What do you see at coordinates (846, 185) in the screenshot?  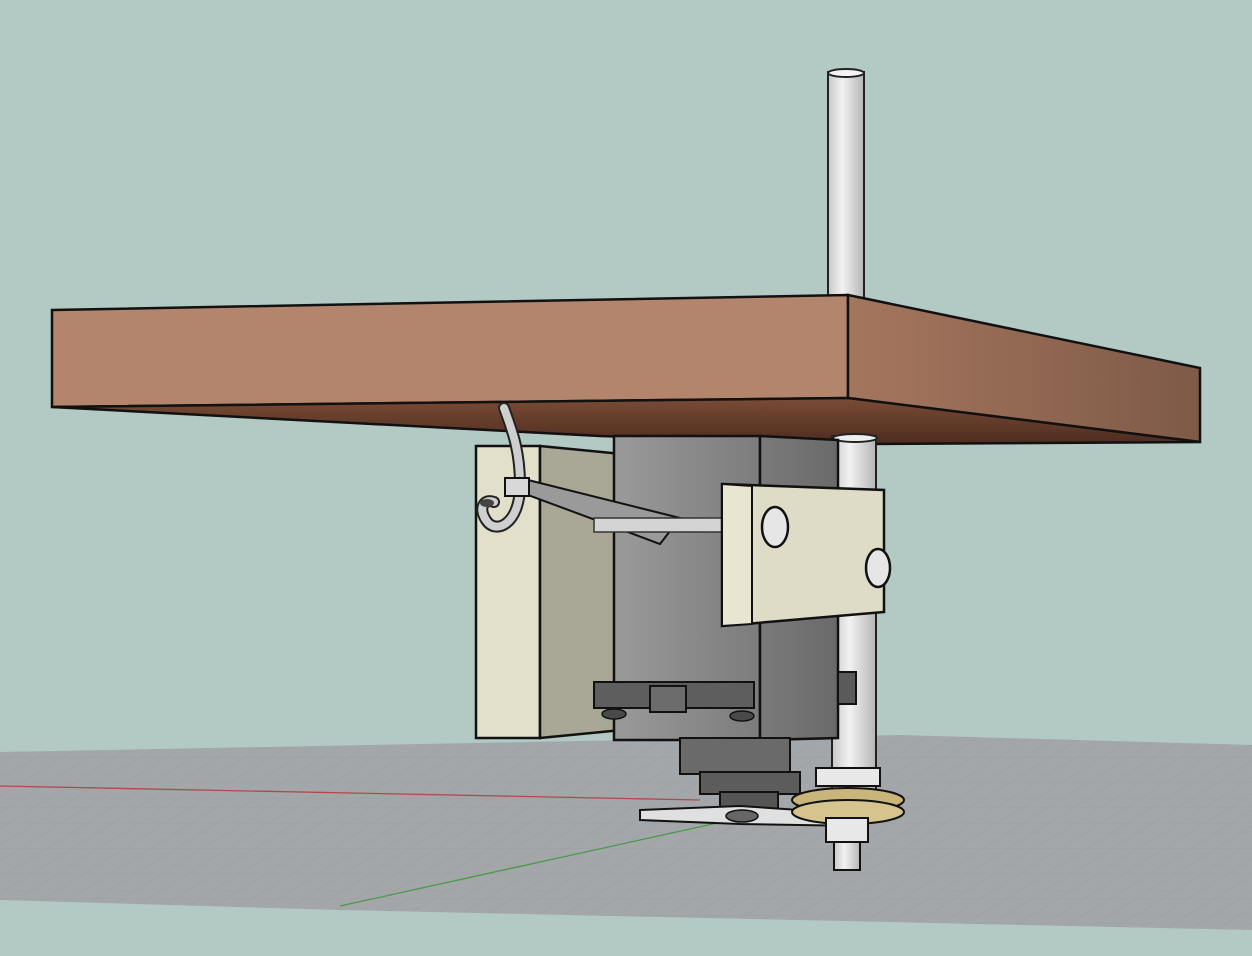 I see `vertical-rod` at bounding box center [846, 185].